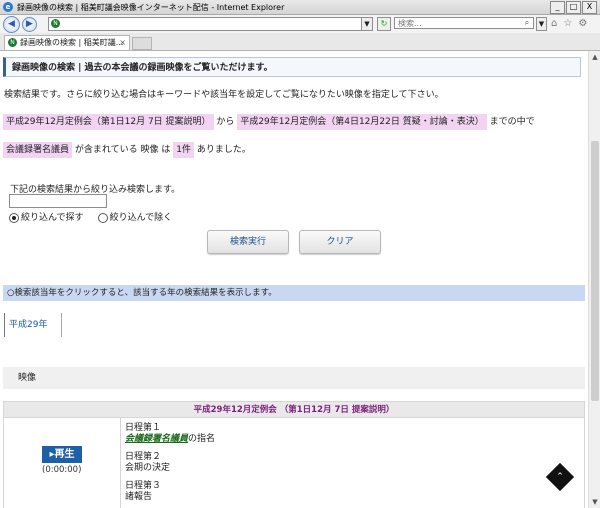 The height and width of the screenshot is (508, 600). What do you see at coordinates (102, 217) in the screenshot?
I see `radio-exclude-button` at bounding box center [102, 217].